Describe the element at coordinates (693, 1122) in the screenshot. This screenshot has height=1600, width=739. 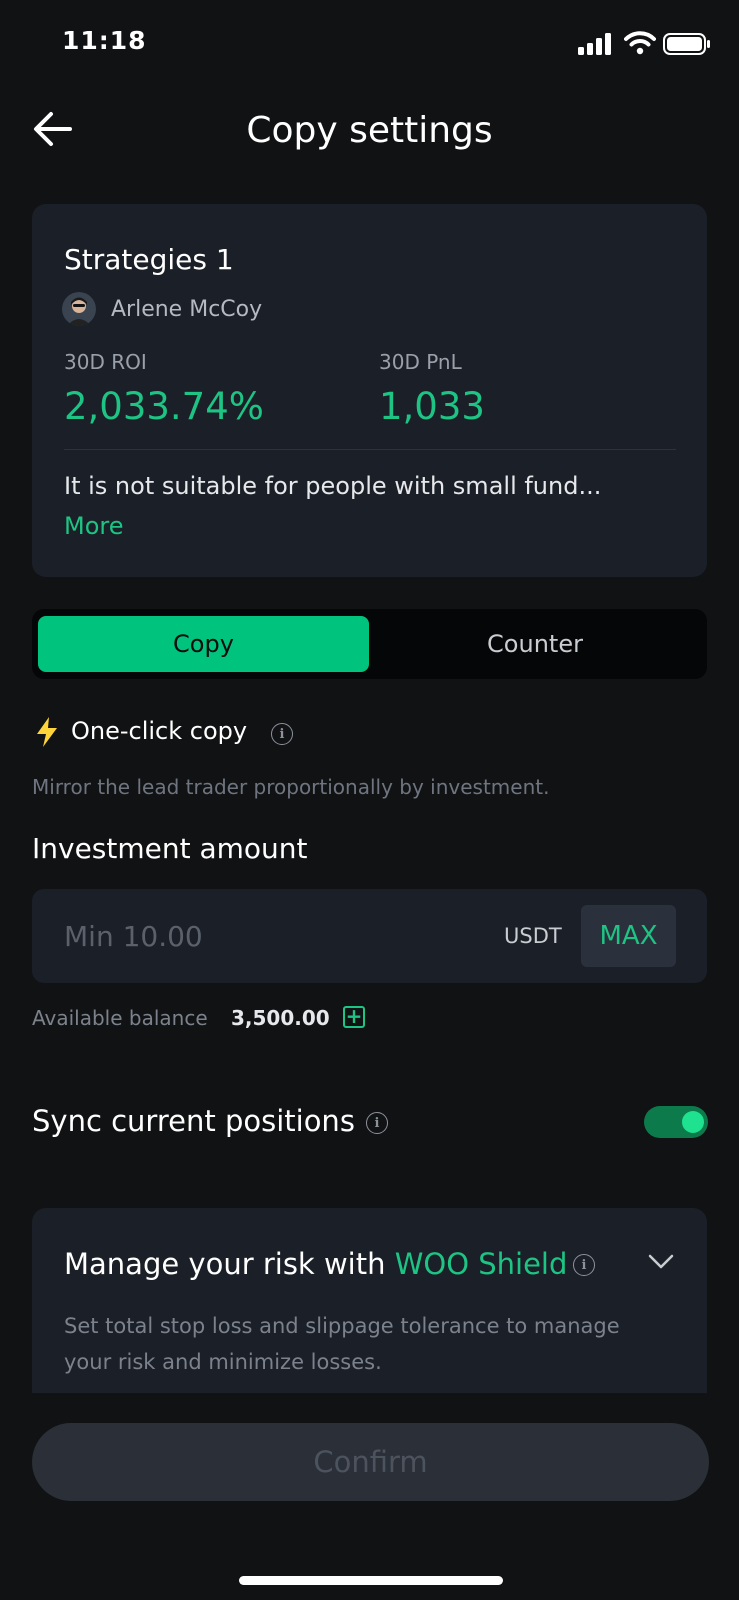
I see `toggle-knob` at that location.